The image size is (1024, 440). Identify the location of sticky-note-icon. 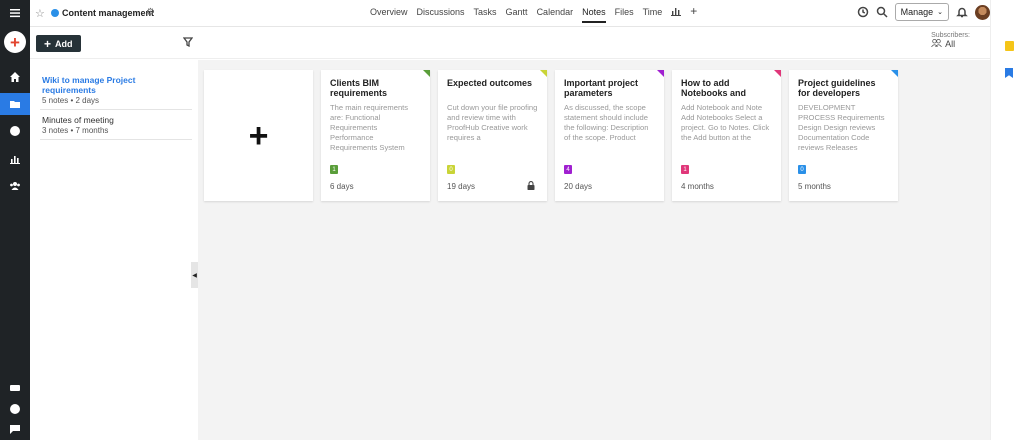
(1009, 46).